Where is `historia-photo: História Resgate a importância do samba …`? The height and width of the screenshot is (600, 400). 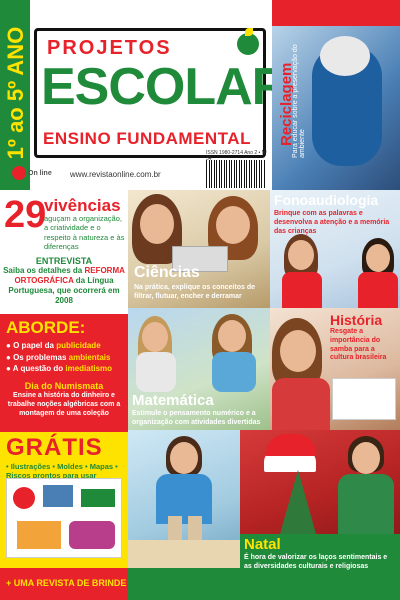
historia-photo: História Resgate a importância do samba … is located at coordinates (335, 369).